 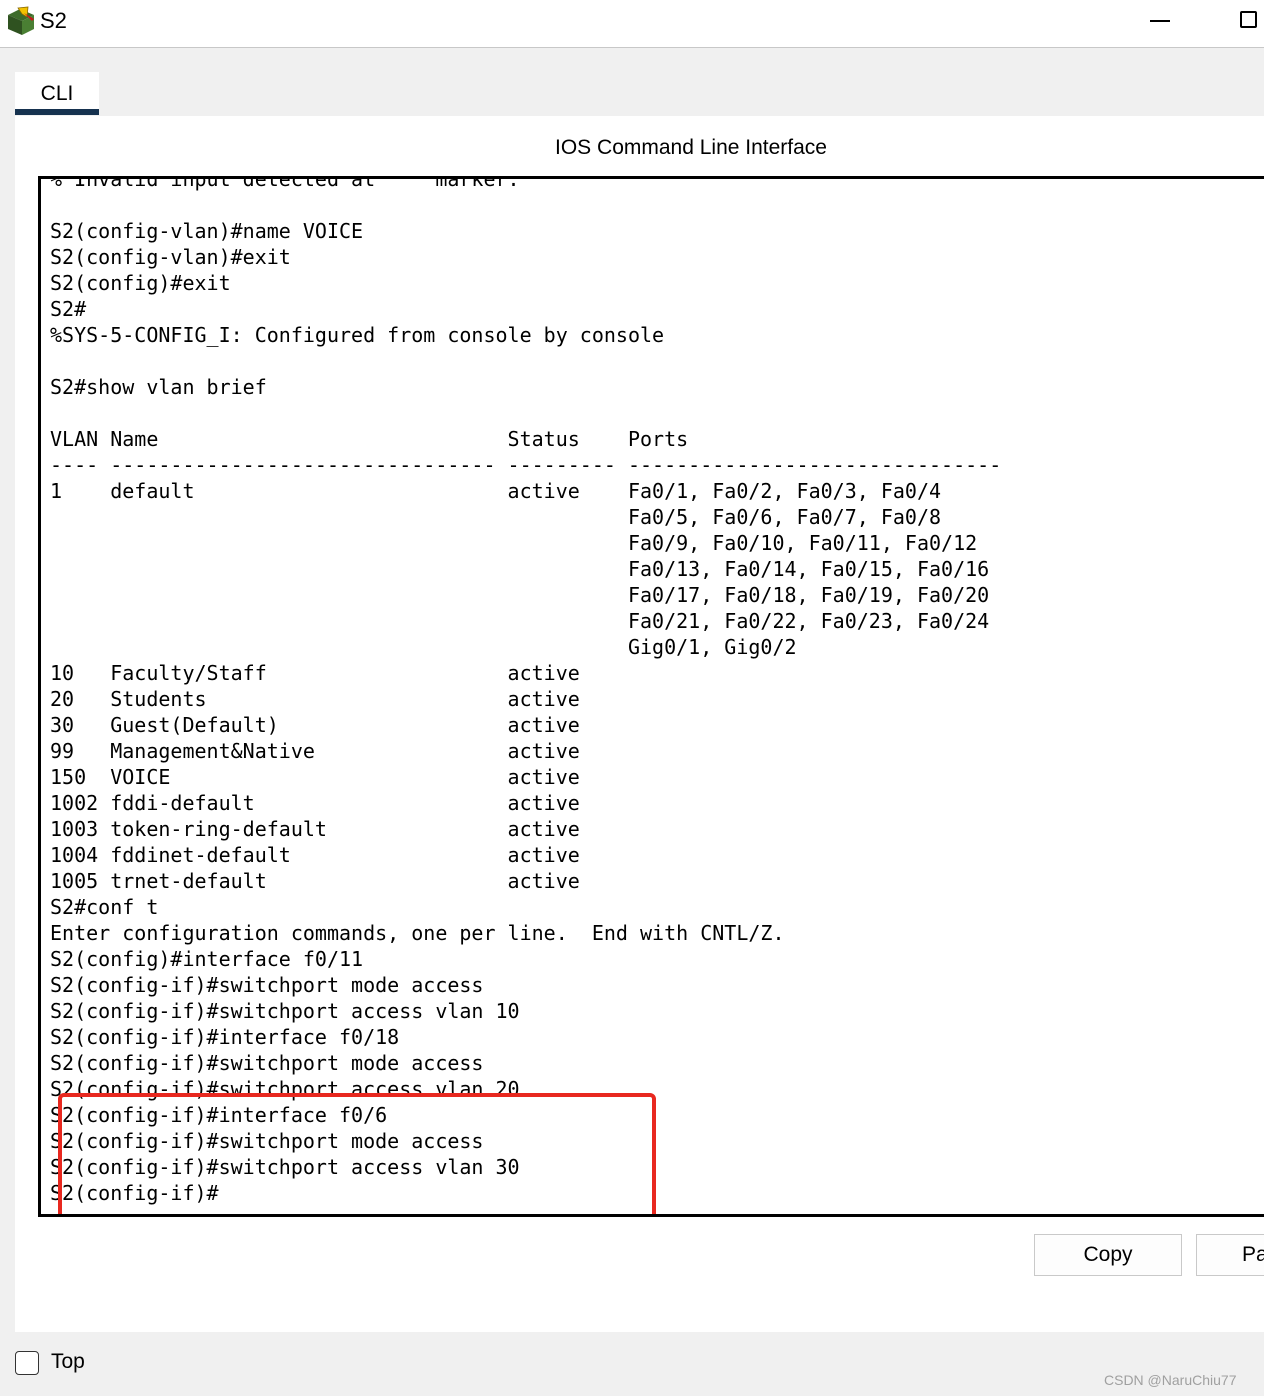 What do you see at coordinates (1230, 1255) in the screenshot?
I see `paste-button: Paste` at bounding box center [1230, 1255].